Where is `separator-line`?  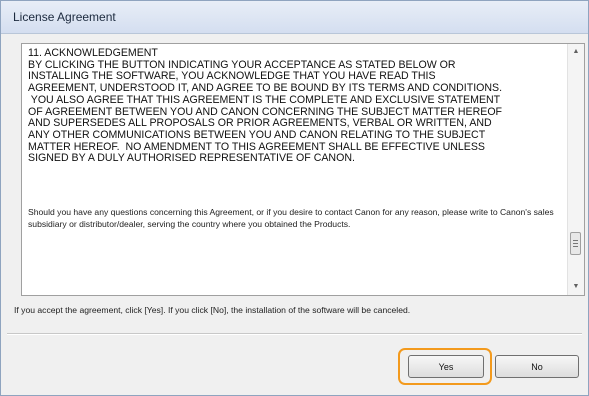 separator-line is located at coordinates (294, 334).